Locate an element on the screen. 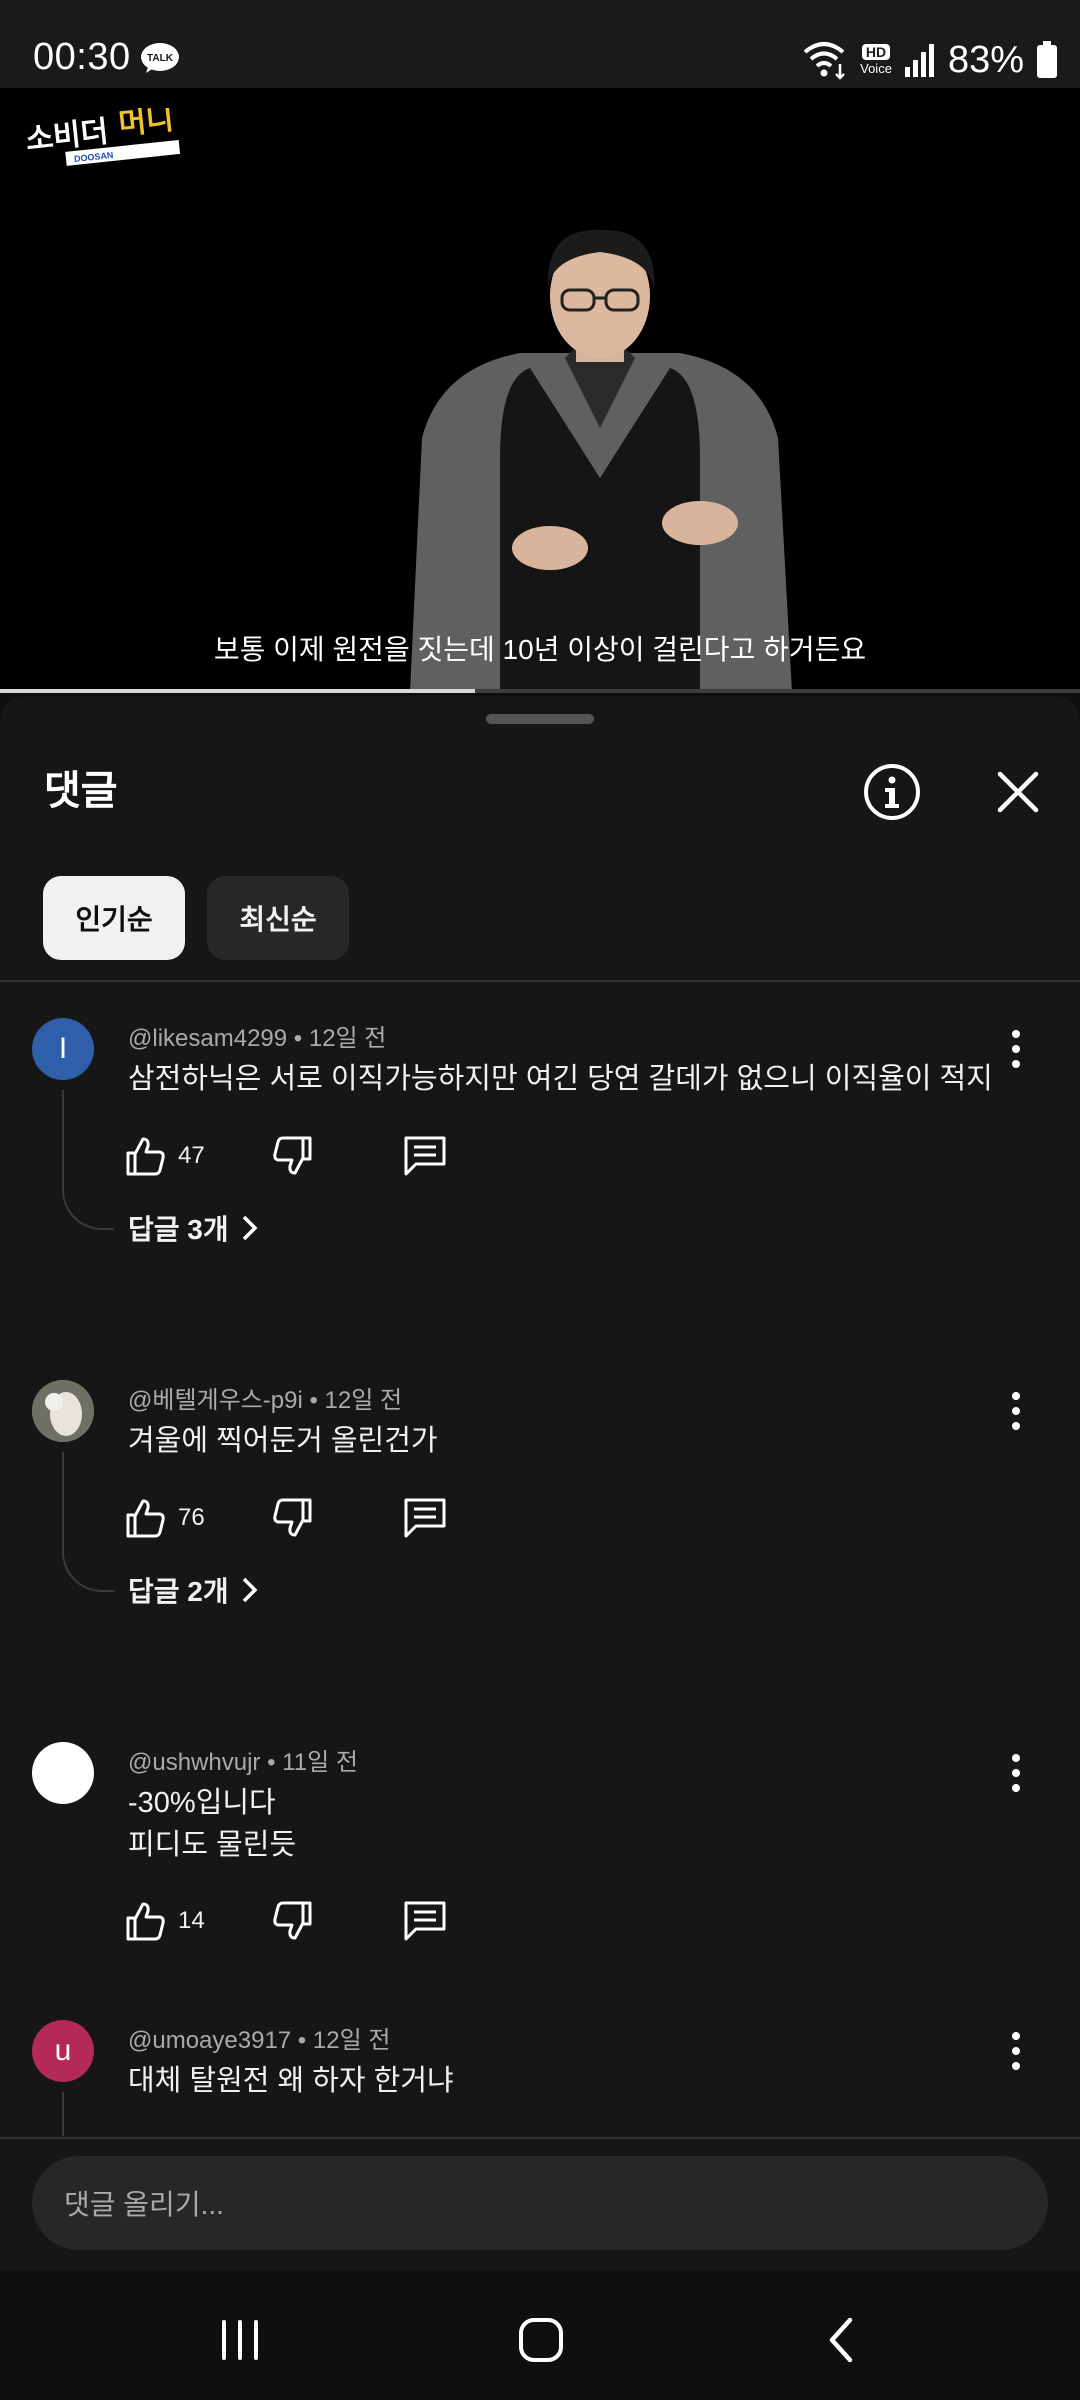 This screenshot has height=2400, width=1080. view-replies-button: 답글 3개 is located at coordinates (193, 1228).